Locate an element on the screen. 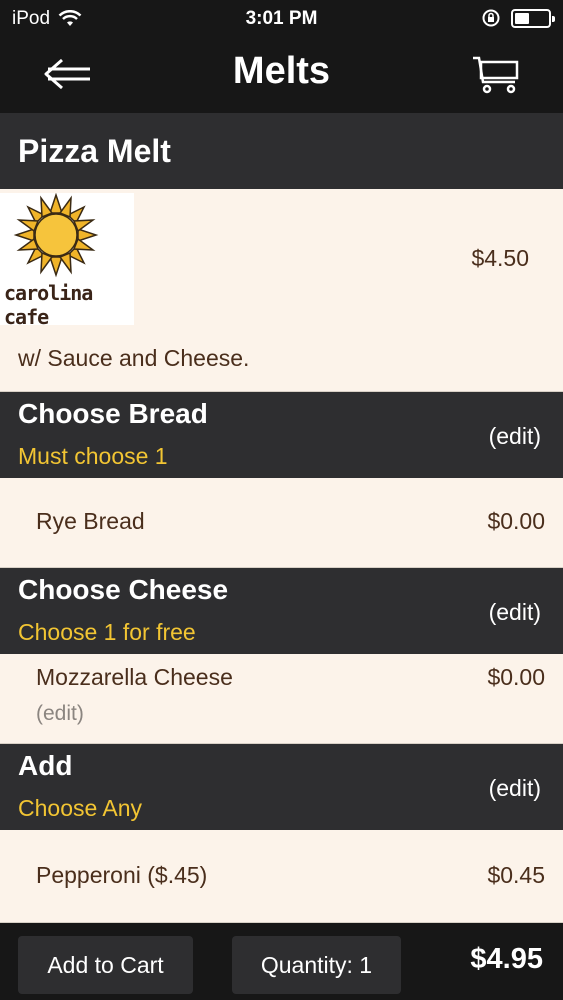 The height and width of the screenshot is (1000, 563). edit-cheese-link: (edit) is located at coordinates (515, 612).